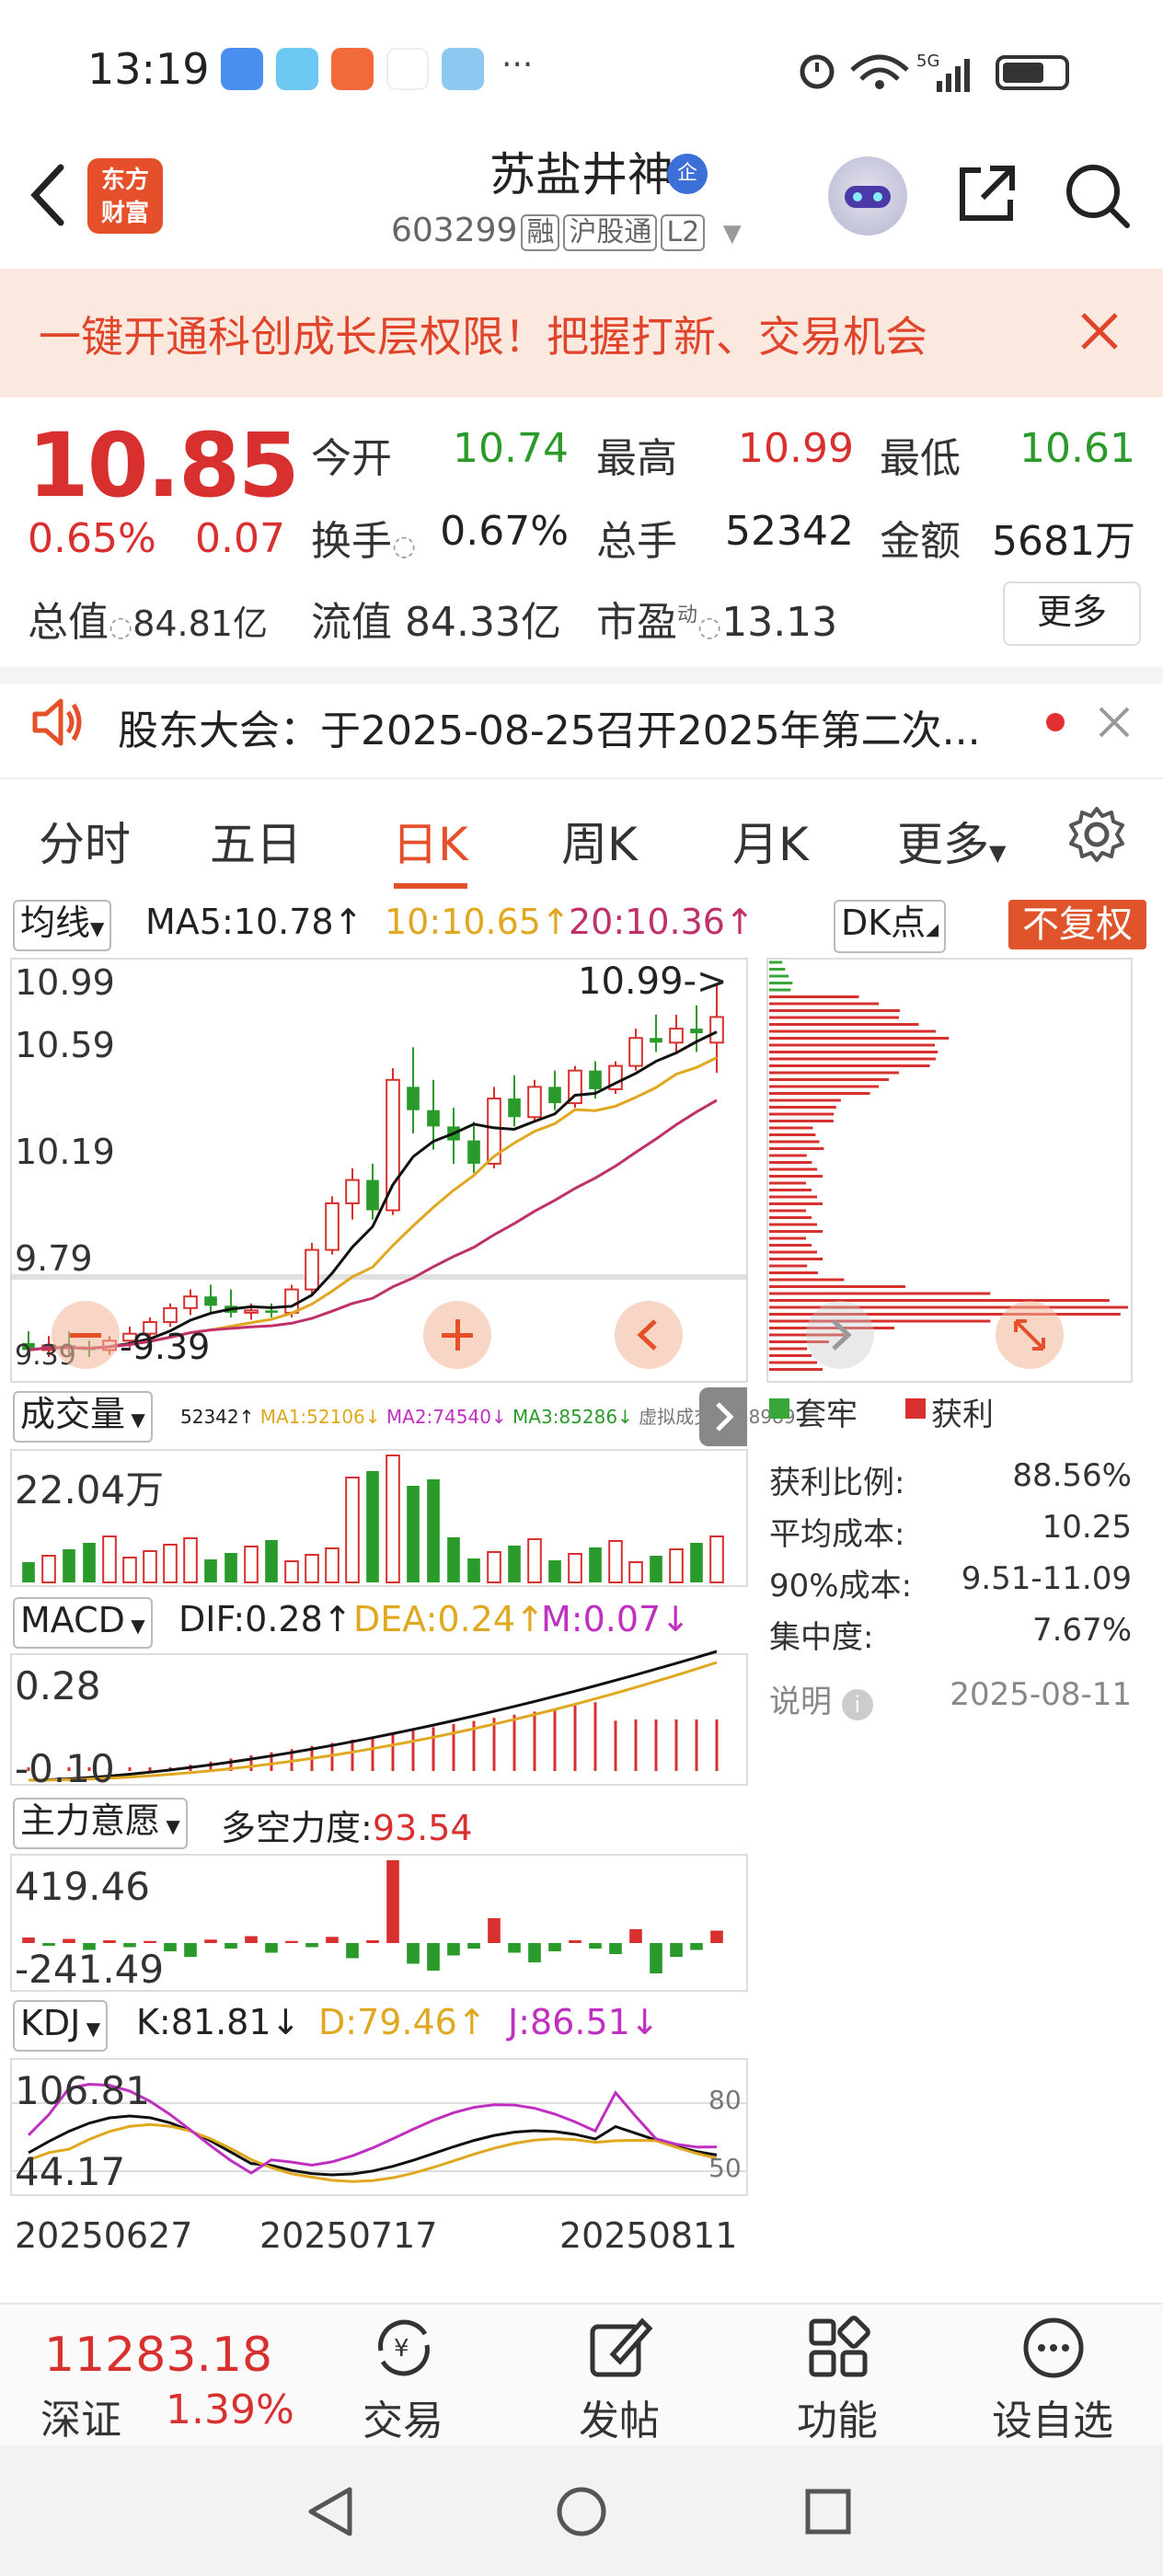 The image size is (1163, 2576). I want to click on d-line, so click(373, 2152).